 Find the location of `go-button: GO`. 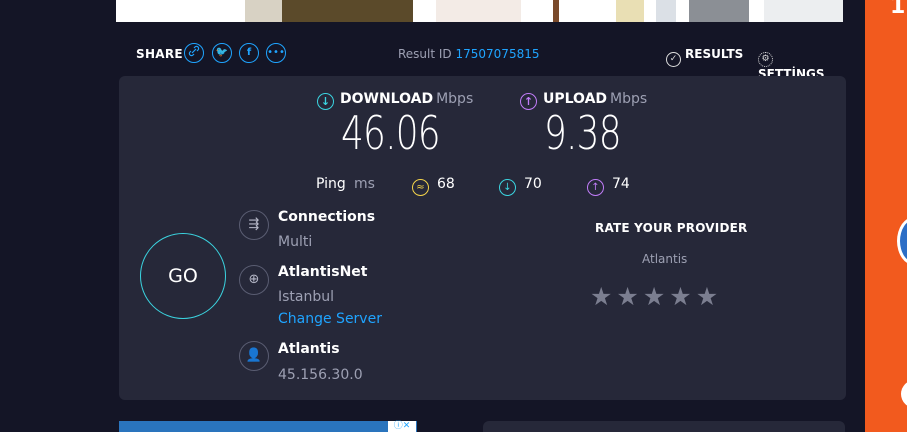

go-button: GO is located at coordinates (183, 276).